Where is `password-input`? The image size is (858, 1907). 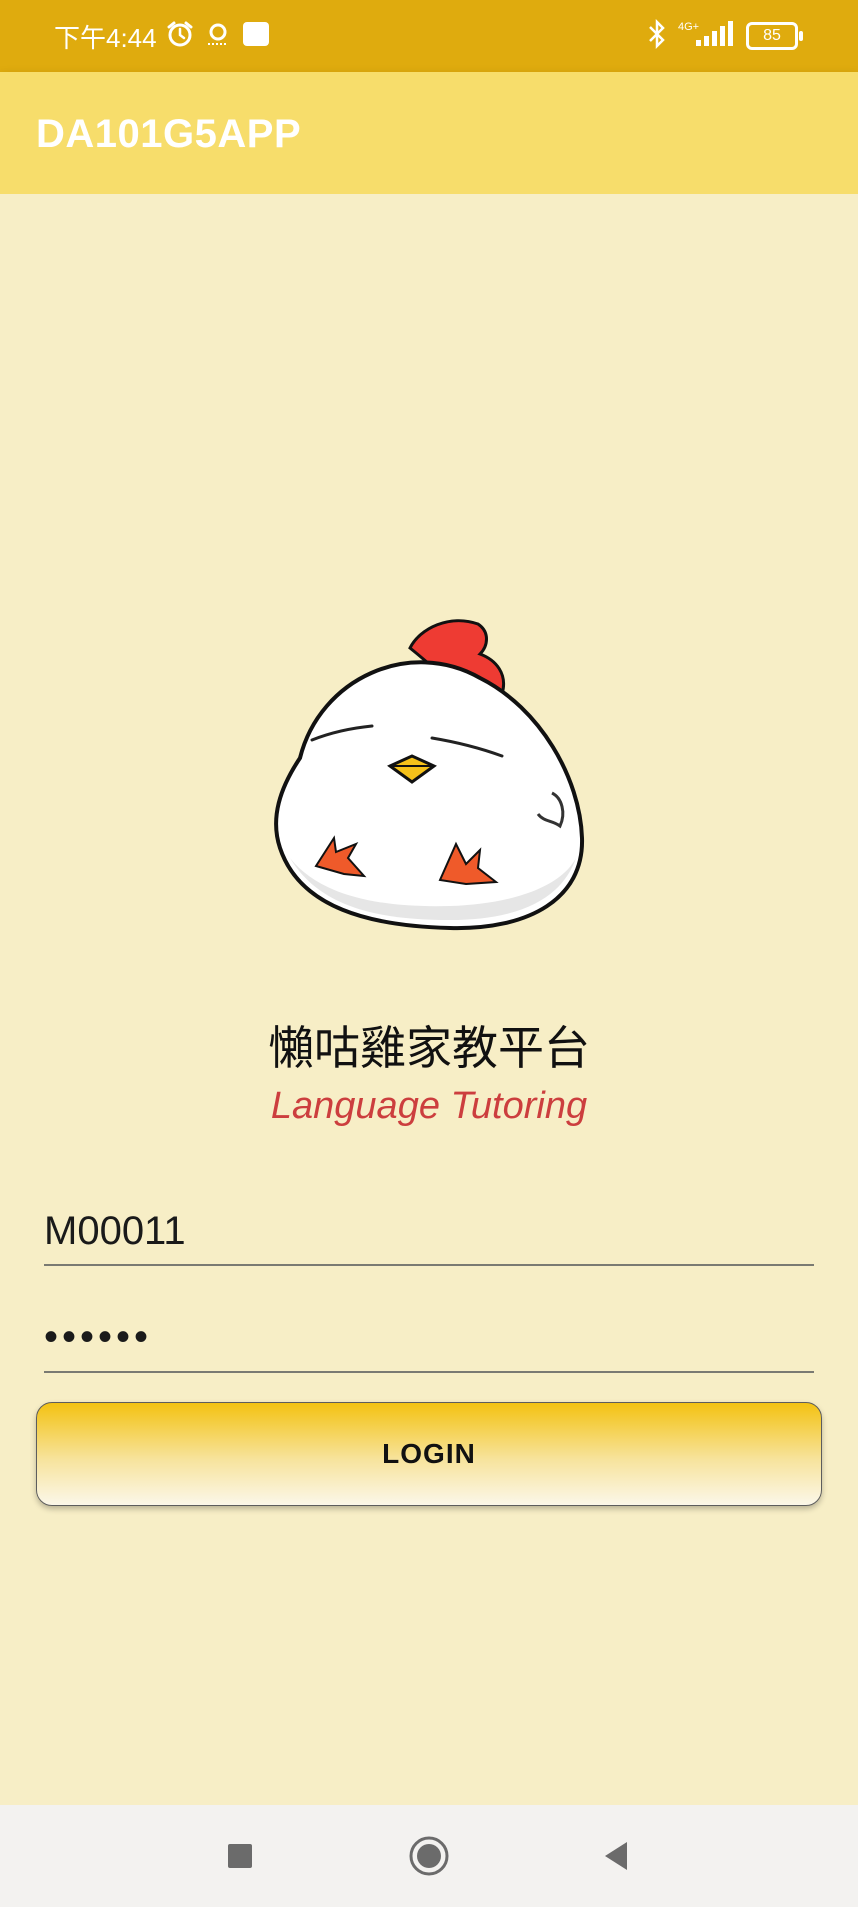 password-input is located at coordinates (429, 1344).